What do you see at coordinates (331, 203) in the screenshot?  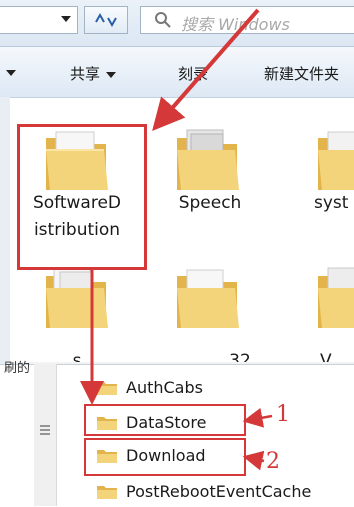 I see `folder-label: syst` at bounding box center [331, 203].